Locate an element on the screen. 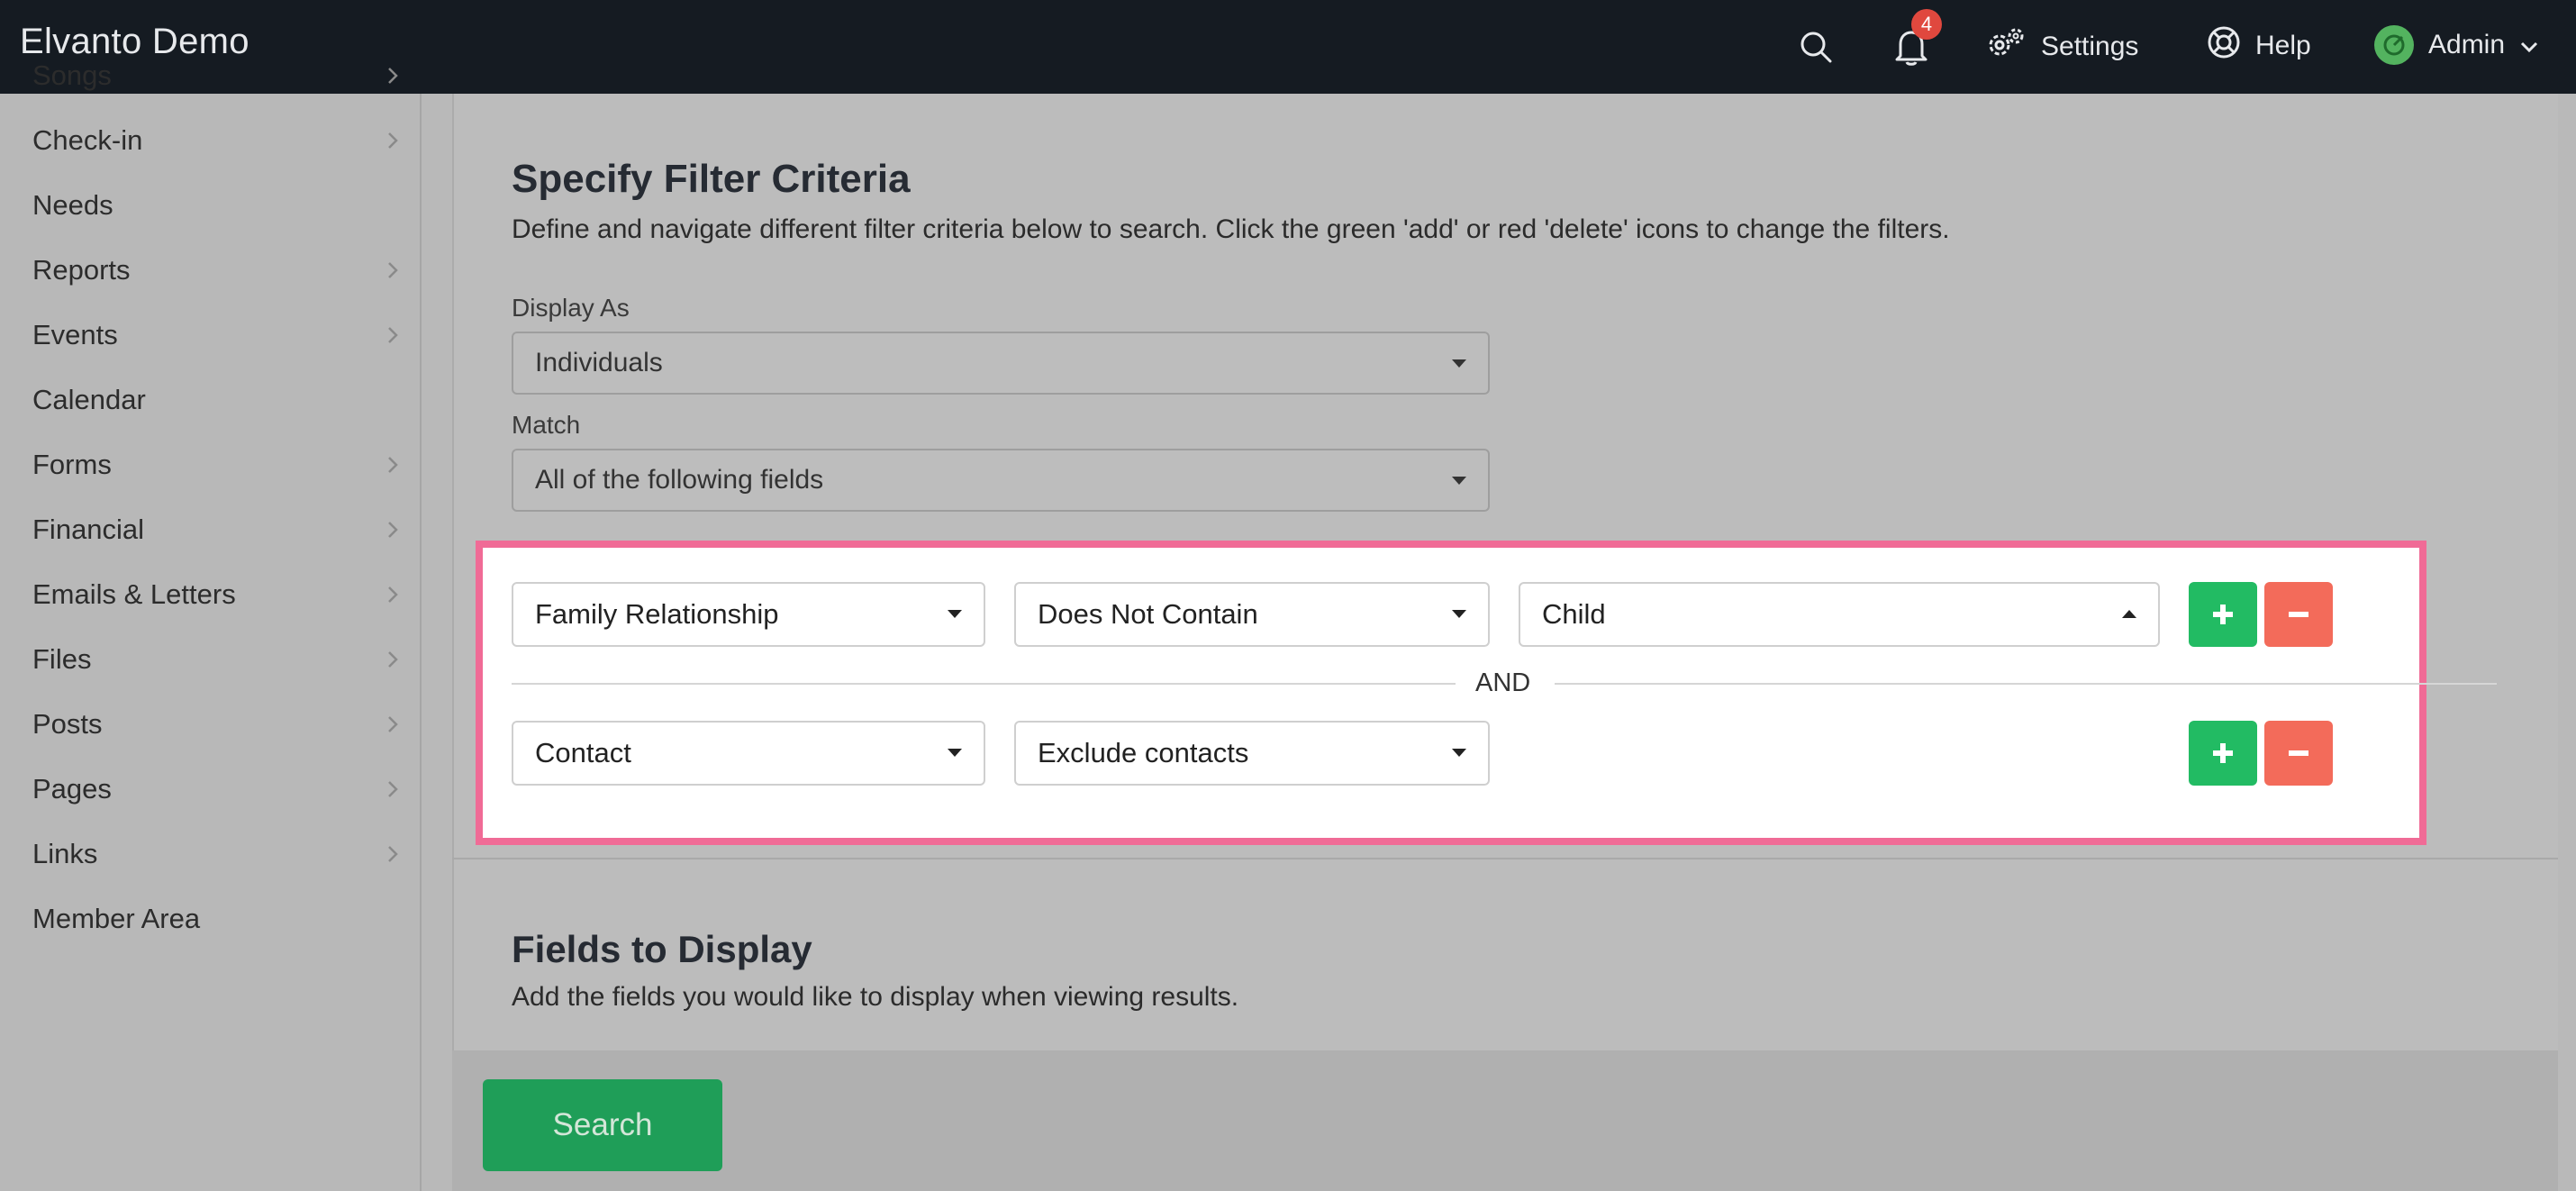 Image resolution: width=2576 pixels, height=1191 pixels. sidebar-item: Posts is located at coordinates (217, 724).